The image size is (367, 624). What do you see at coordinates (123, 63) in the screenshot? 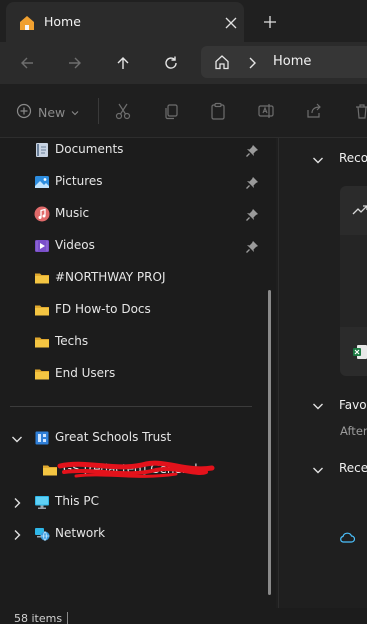
I see `up-arrow-icon` at bounding box center [123, 63].